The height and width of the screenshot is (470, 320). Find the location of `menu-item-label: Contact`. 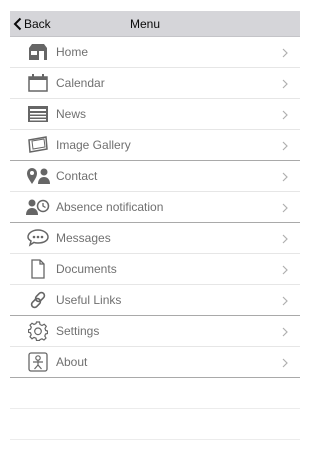

menu-item-label: Contact is located at coordinates (77, 176).